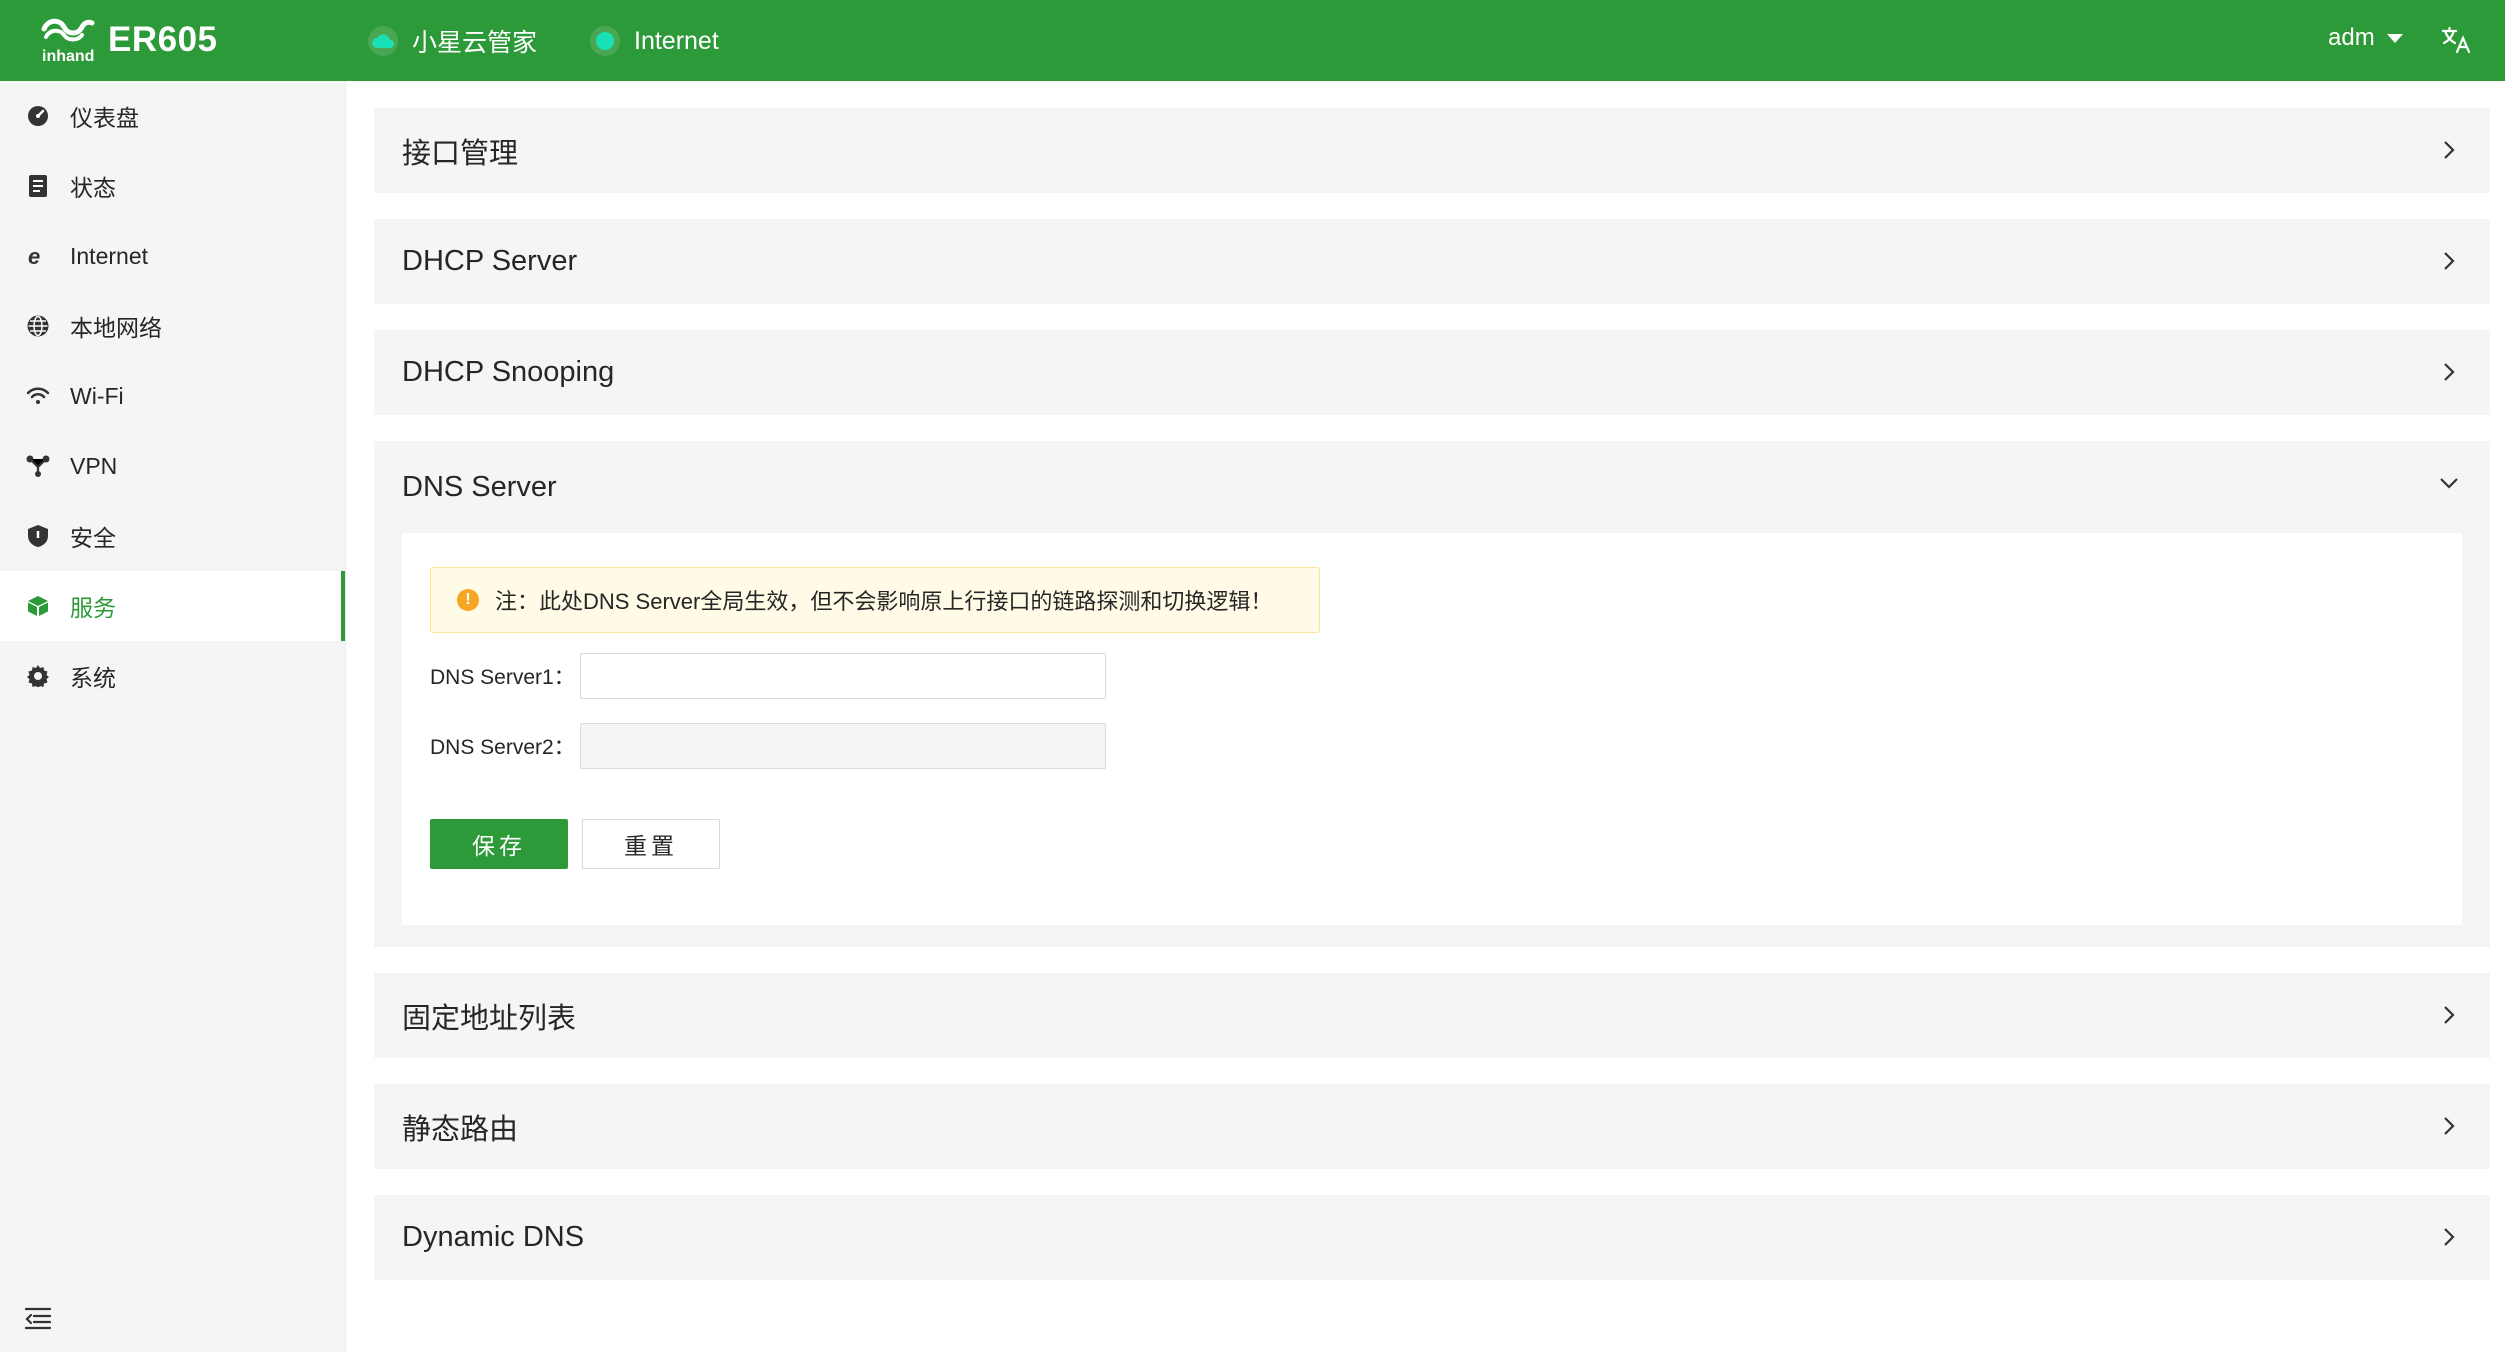 The height and width of the screenshot is (1352, 2505). What do you see at coordinates (460, 1129) in the screenshot?
I see `panel-title: 静态路由` at bounding box center [460, 1129].